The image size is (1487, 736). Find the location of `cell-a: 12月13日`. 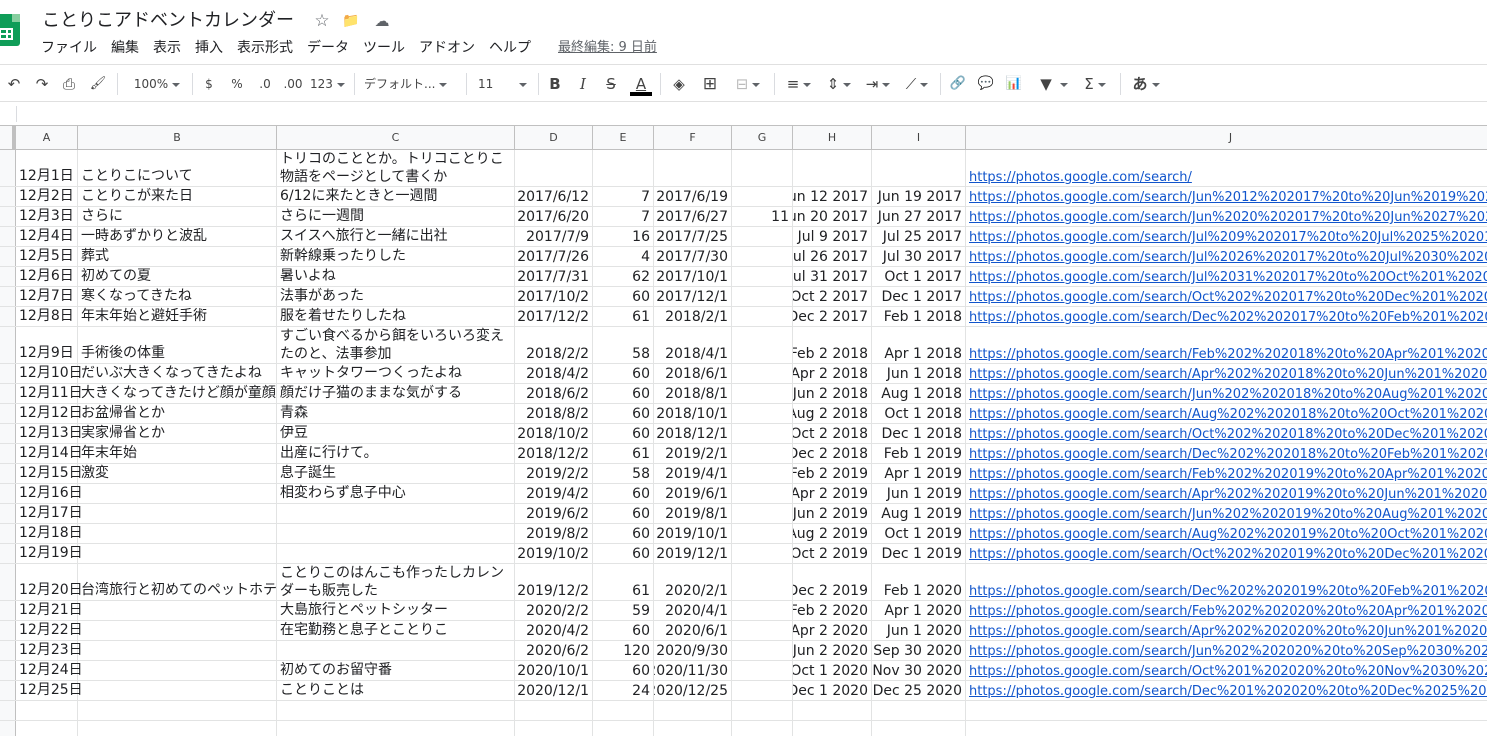

cell-a: 12月13日 is located at coordinates (49, 433).